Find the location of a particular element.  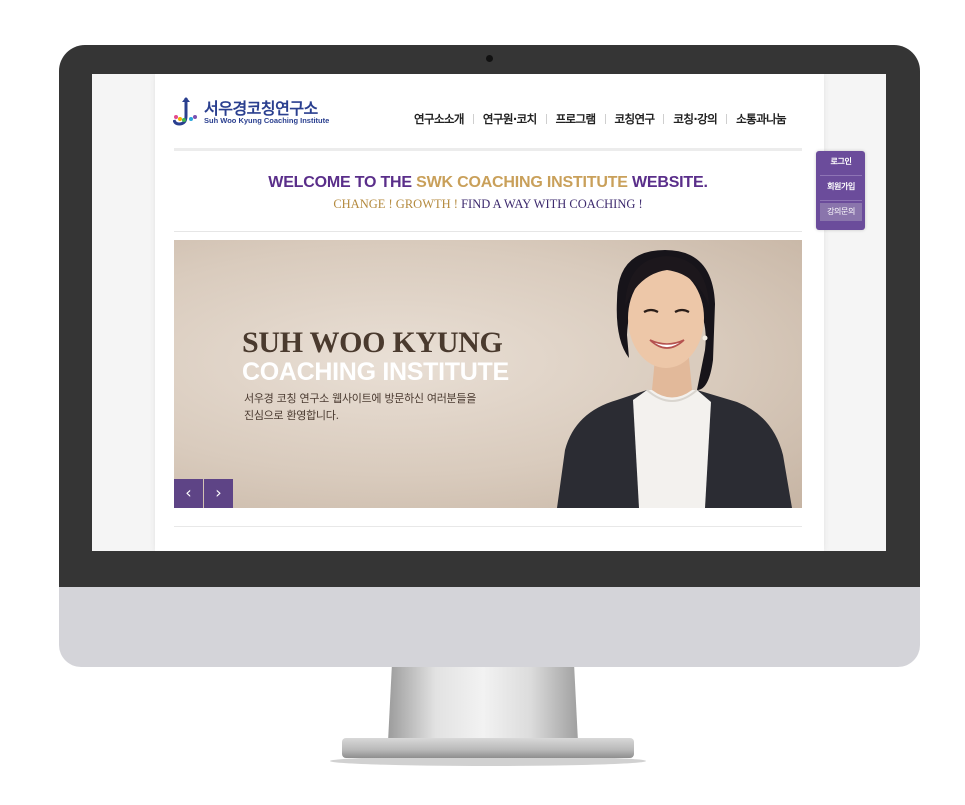

hero-title-primary: SUH WOO KYUNG is located at coordinates (372, 342).